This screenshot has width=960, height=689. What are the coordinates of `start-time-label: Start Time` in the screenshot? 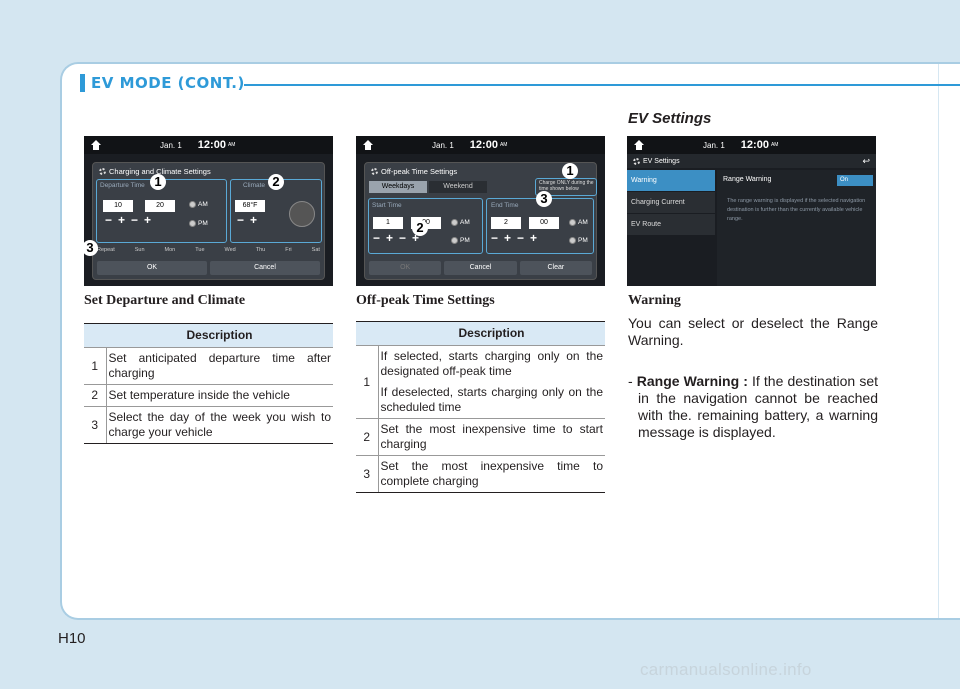 It's located at (387, 205).